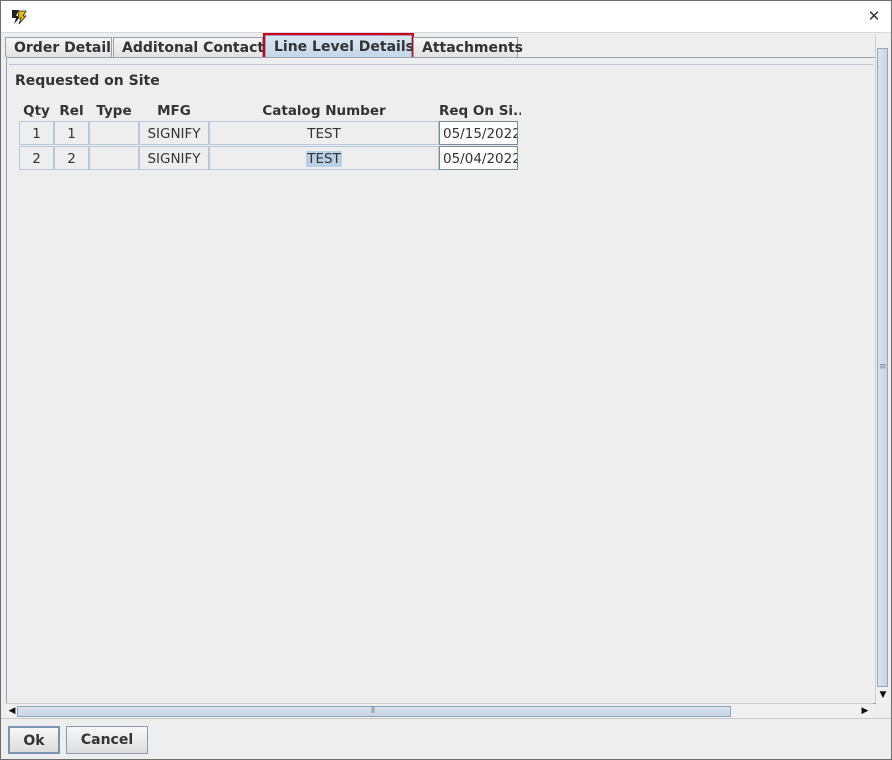 This screenshot has height=760, width=892. I want to click on section-title: Requested on Site, so click(89, 81).